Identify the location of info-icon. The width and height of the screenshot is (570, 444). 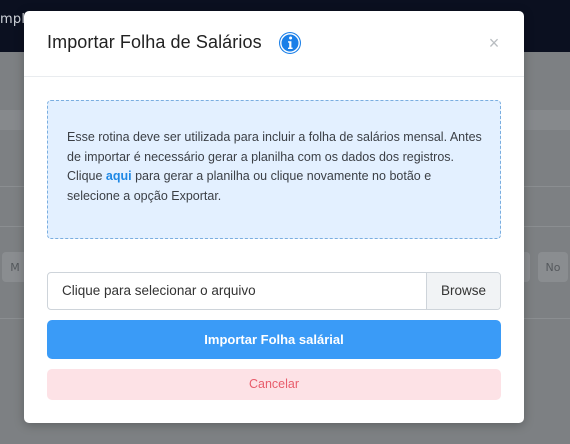
(290, 43).